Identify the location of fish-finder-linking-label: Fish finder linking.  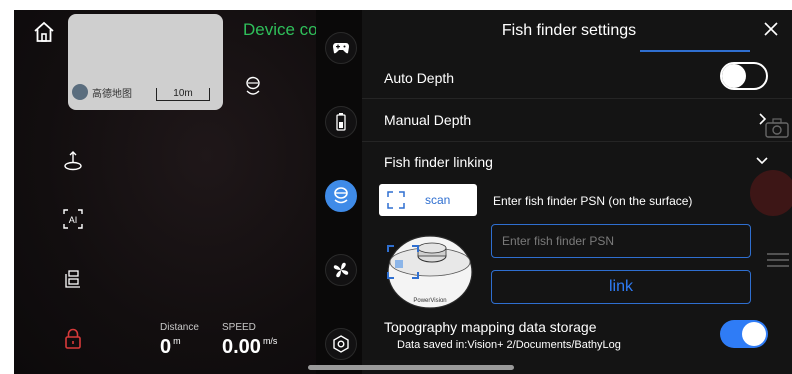
(438, 162).